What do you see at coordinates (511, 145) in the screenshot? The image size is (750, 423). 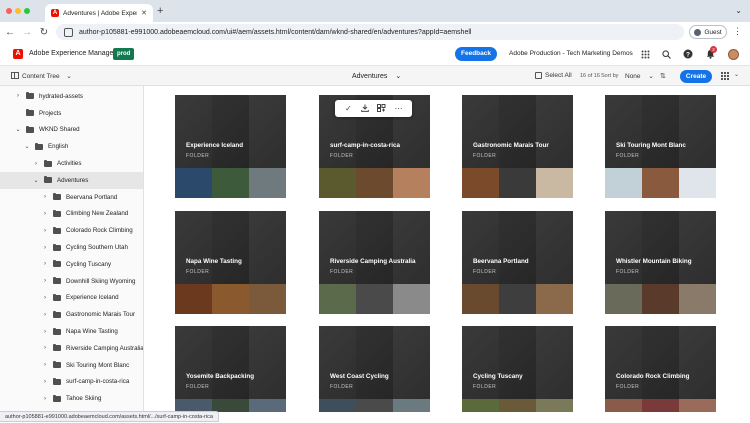 I see `card-title: Gastronomic Marais Tour` at bounding box center [511, 145].